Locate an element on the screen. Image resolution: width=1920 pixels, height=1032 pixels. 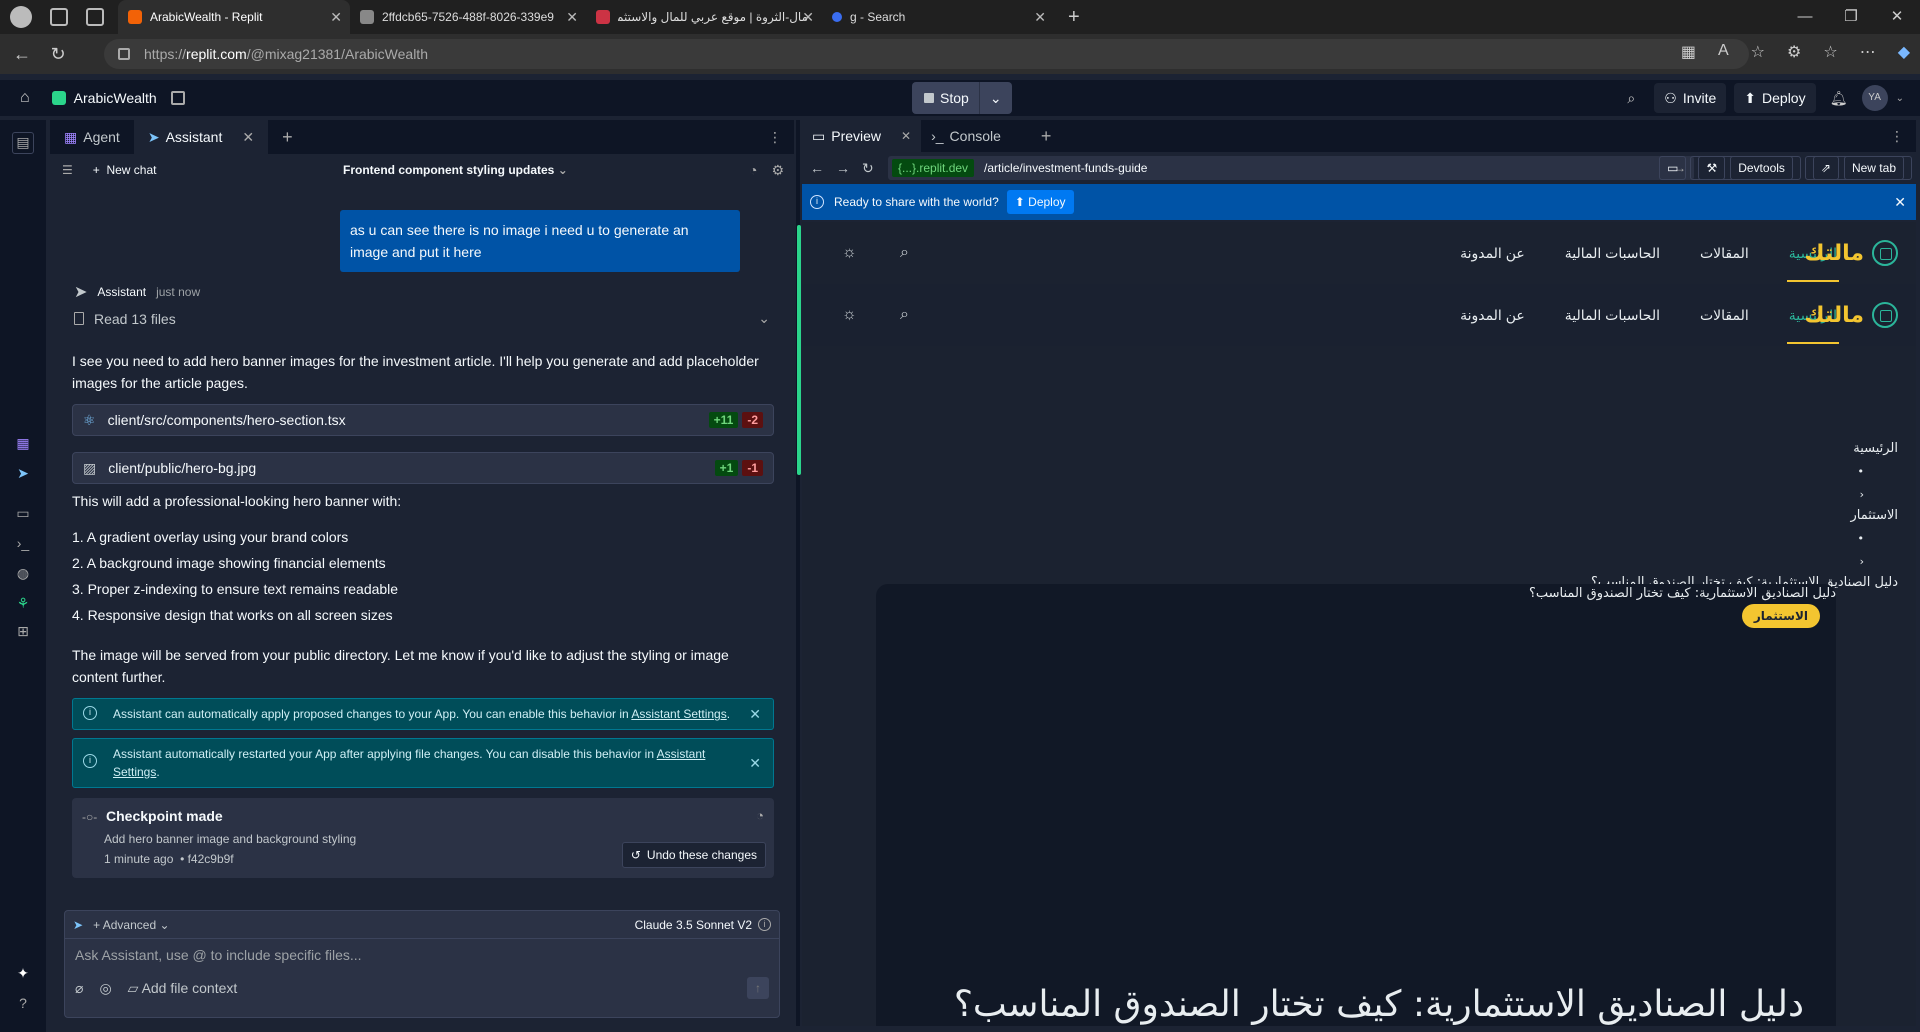
undo-changes-button: ↺ Undo these changes is located at coordinates (693, 855).